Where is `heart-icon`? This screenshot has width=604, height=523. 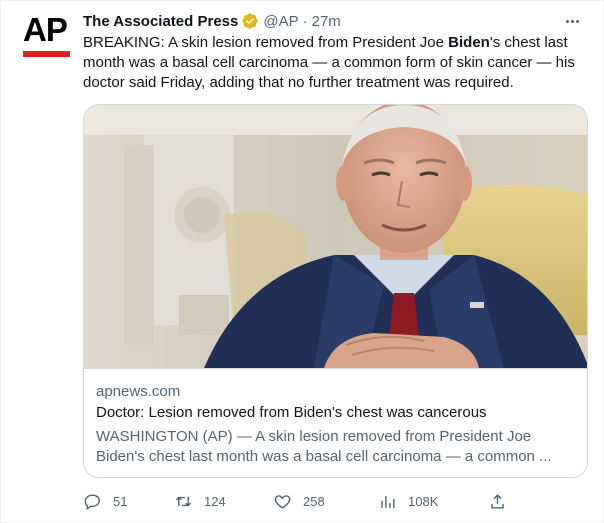
heart-icon is located at coordinates (282, 501).